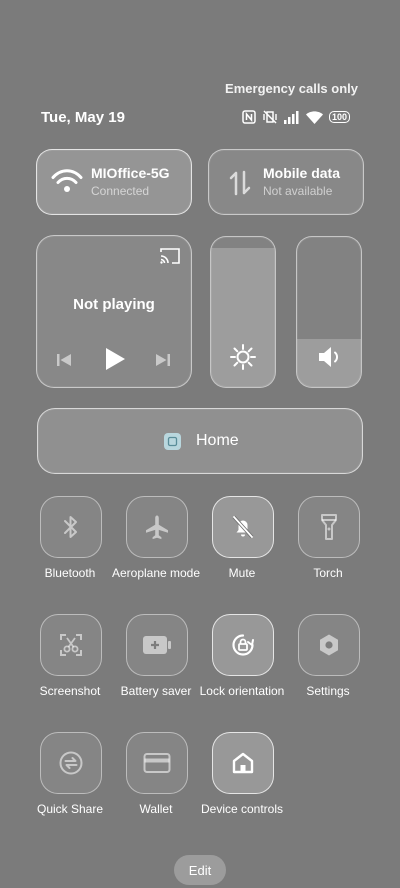 The width and height of the screenshot is (400, 888). I want to click on data-arrows-icon, so click(240, 185).